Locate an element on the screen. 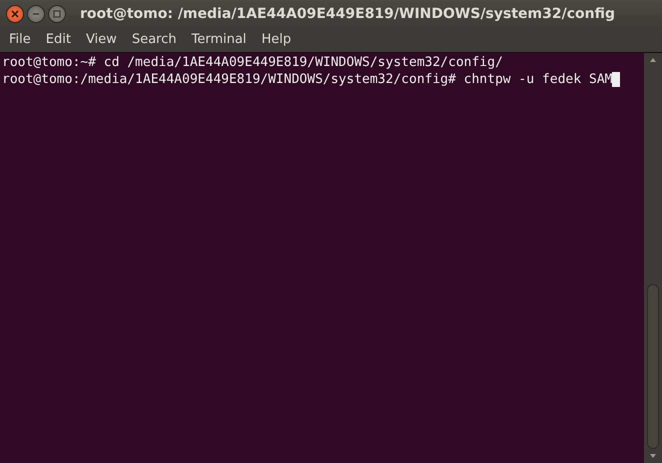 This screenshot has width=662, height=463. terminal-line: root@tomo:~# cd /media/1AE44A09E449E819/WINDOWS/system32/config/ is located at coordinates (252, 62).